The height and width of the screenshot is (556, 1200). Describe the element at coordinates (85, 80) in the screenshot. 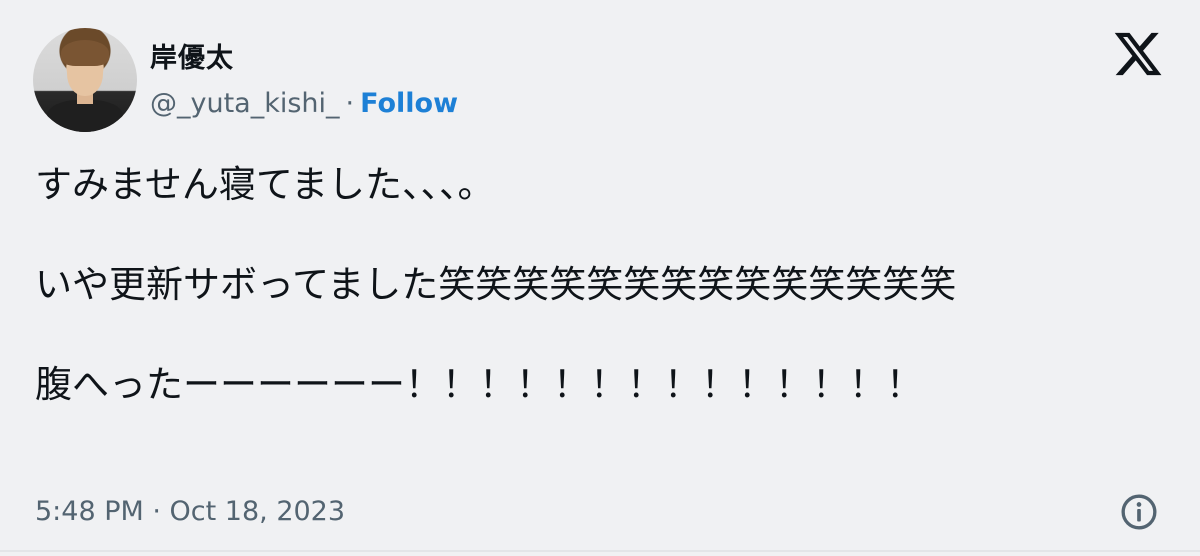

I see `avatar` at that location.